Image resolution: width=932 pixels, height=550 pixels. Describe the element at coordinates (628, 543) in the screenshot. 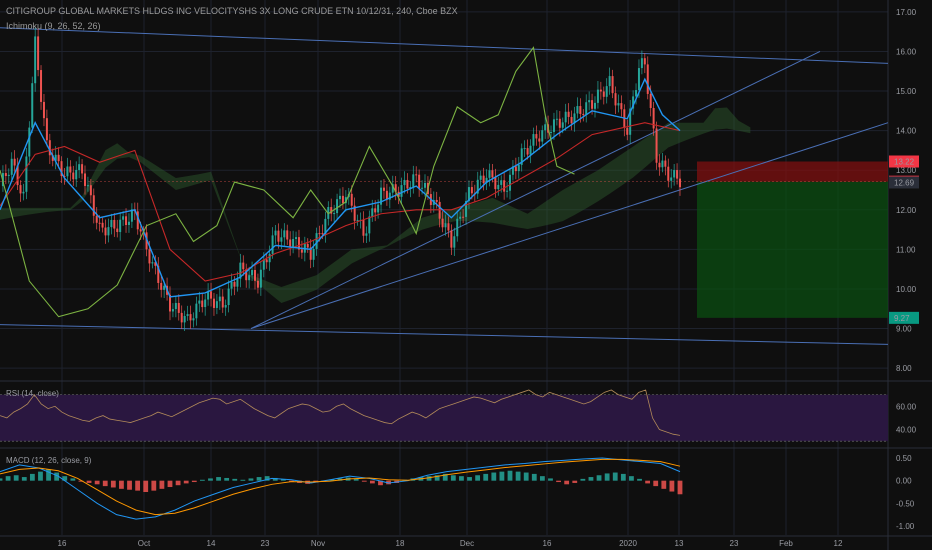

I see `x-tick-label: 2020` at that location.